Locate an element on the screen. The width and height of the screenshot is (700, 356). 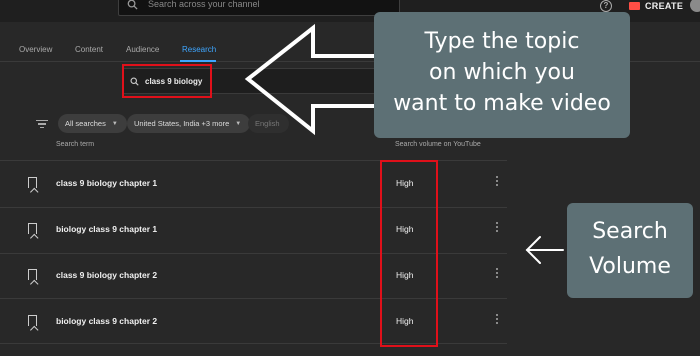
annotation-line: Volume is located at coordinates (630, 266).